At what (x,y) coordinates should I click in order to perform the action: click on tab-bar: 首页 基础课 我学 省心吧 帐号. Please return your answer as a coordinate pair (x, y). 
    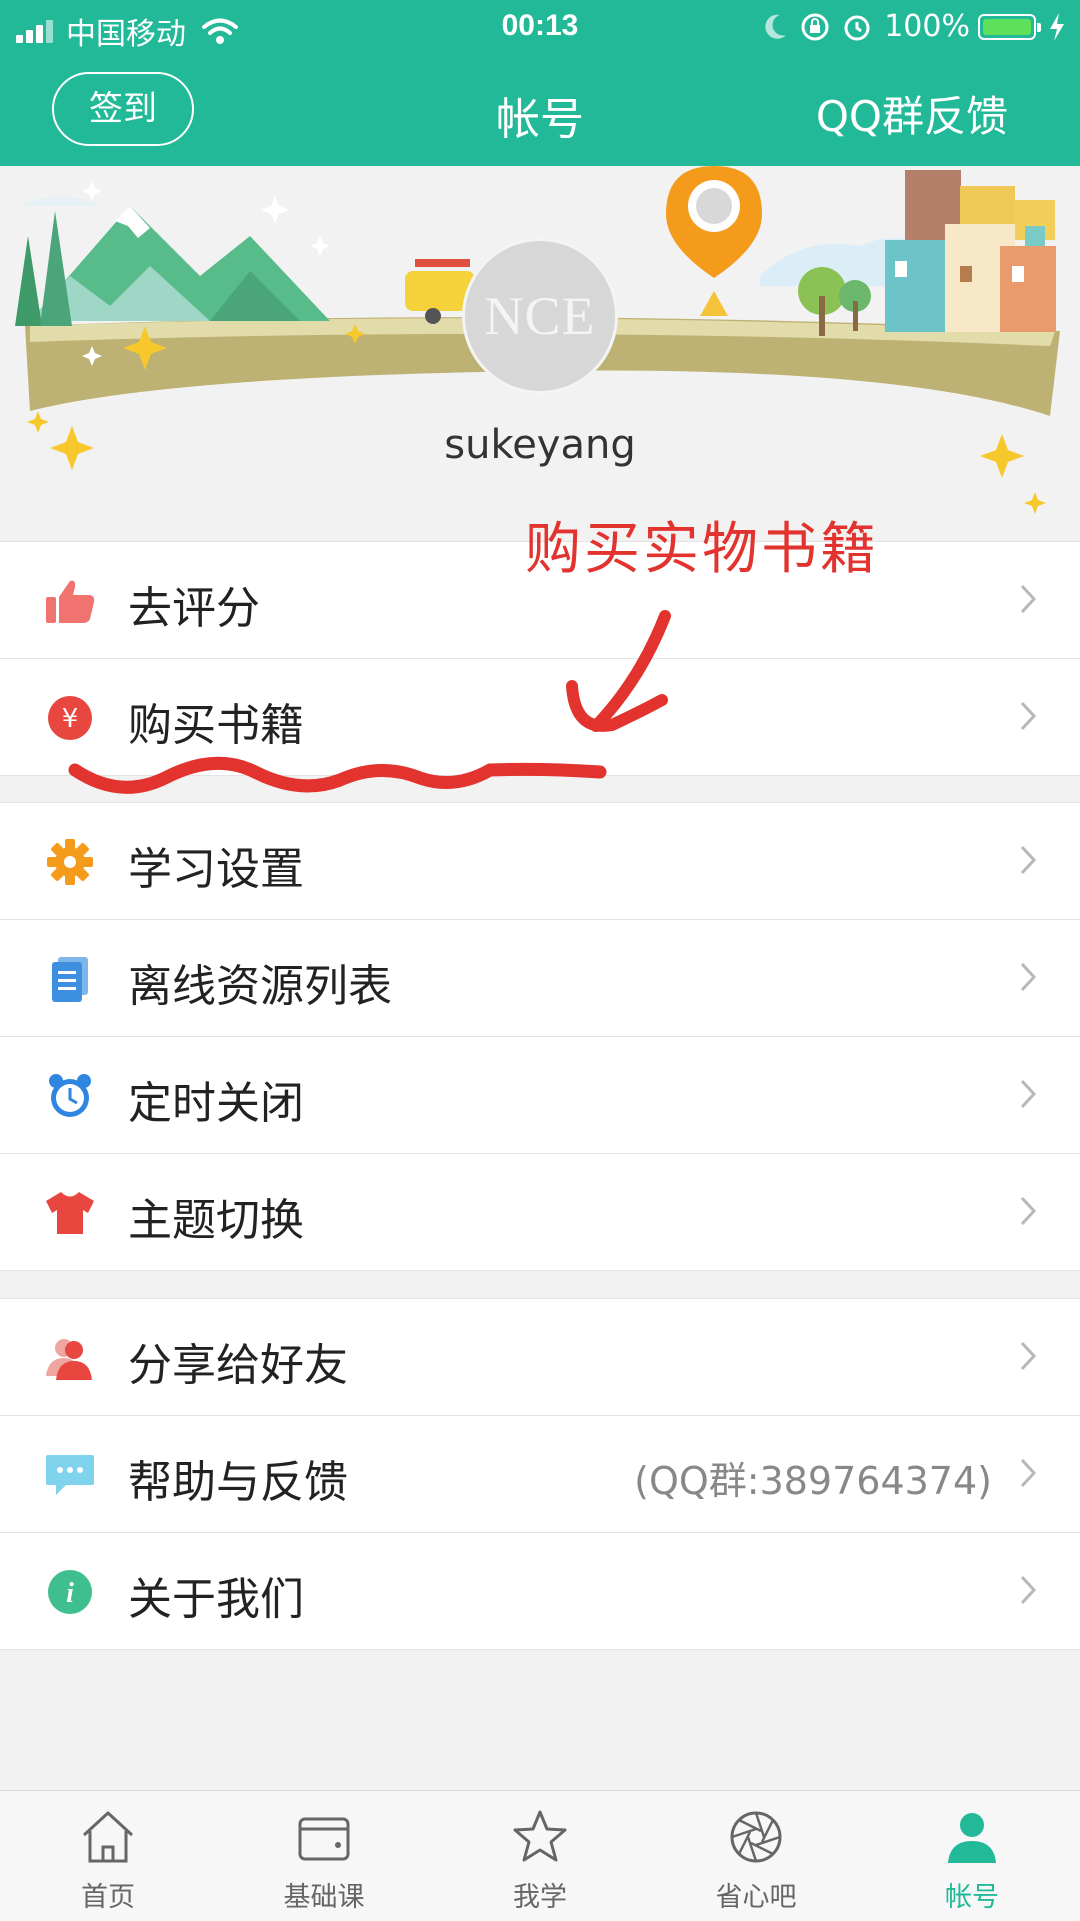
    Looking at the image, I should click on (540, 1855).